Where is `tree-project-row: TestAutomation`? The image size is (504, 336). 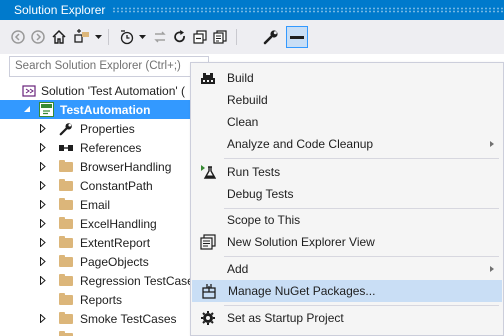
tree-project-row: TestAutomation is located at coordinates (100, 109).